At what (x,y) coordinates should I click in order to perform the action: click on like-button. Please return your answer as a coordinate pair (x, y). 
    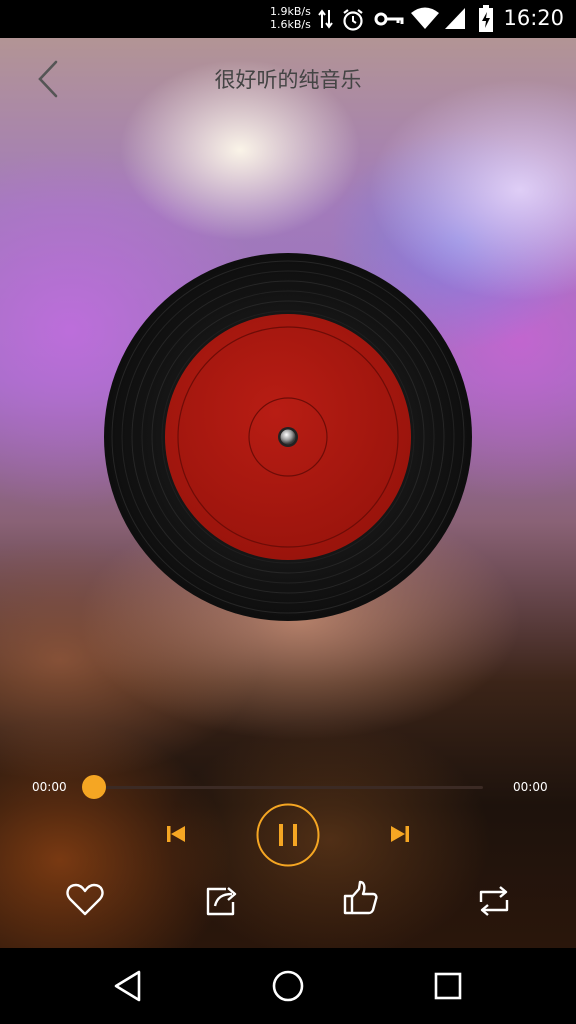
    Looking at the image, I should click on (360, 899).